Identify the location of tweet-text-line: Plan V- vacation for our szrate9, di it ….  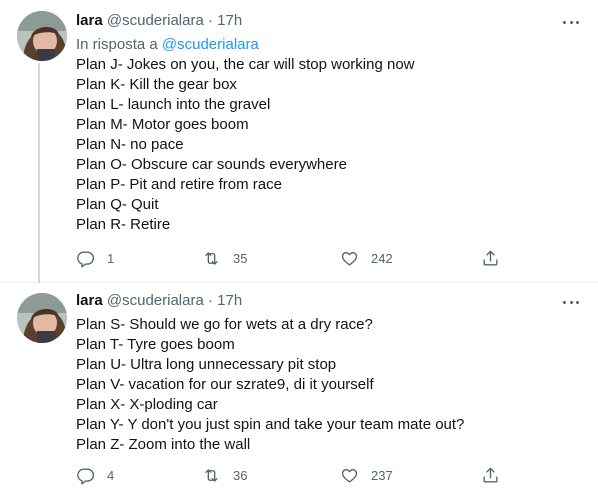
(225, 384).